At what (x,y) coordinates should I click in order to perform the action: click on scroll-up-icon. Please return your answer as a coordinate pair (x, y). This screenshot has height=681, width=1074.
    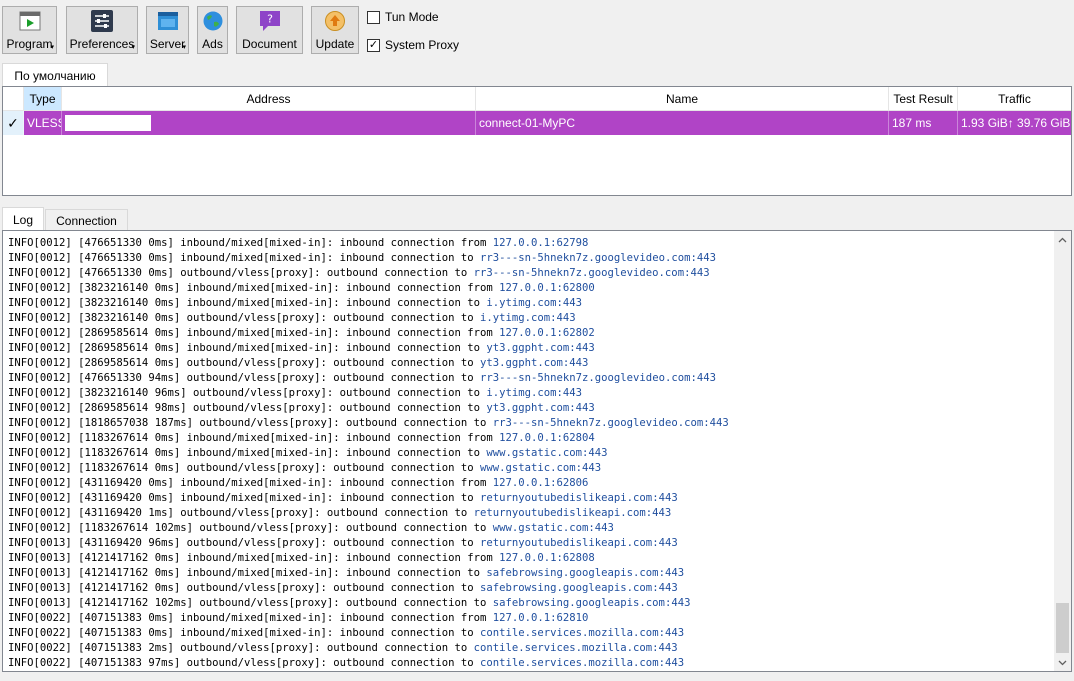
    Looking at the image, I should click on (1062, 239).